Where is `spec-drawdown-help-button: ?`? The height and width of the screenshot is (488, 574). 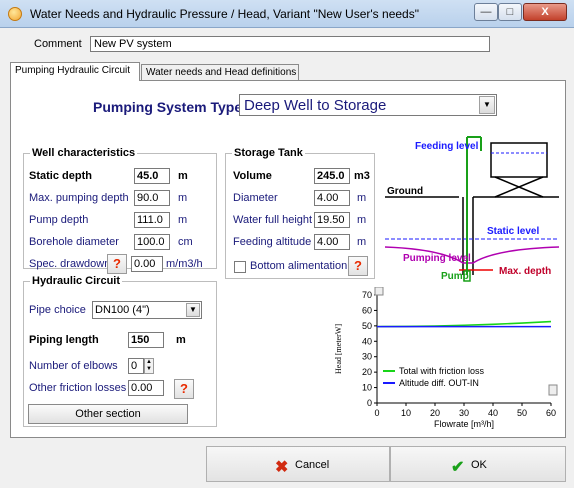 spec-drawdown-help-button: ? is located at coordinates (117, 264).